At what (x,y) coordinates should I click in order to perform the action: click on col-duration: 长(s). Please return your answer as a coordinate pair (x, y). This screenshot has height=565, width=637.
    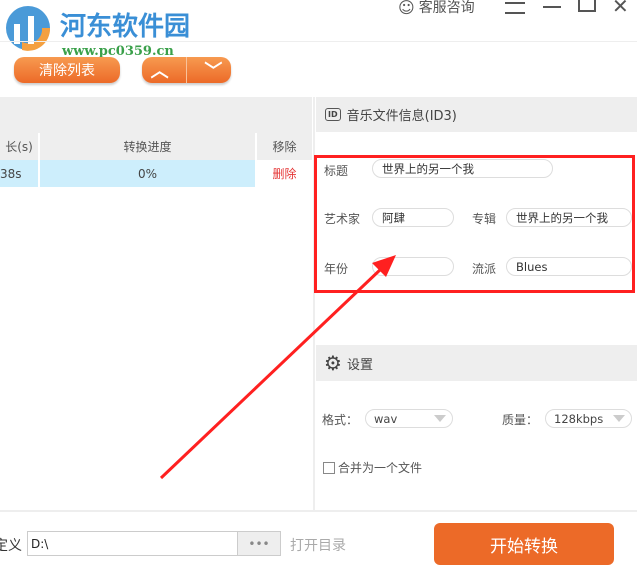
    Looking at the image, I should click on (20, 146).